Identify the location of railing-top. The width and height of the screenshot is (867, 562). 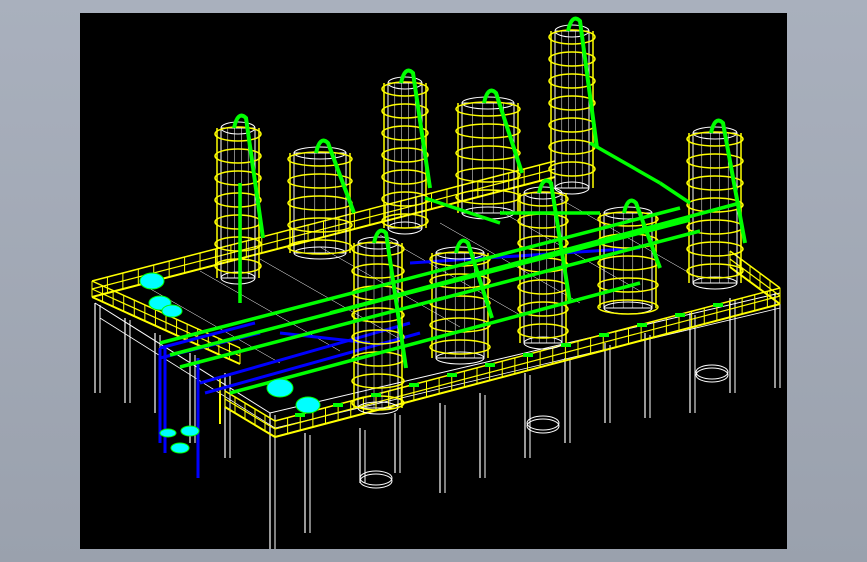
(250, 406).